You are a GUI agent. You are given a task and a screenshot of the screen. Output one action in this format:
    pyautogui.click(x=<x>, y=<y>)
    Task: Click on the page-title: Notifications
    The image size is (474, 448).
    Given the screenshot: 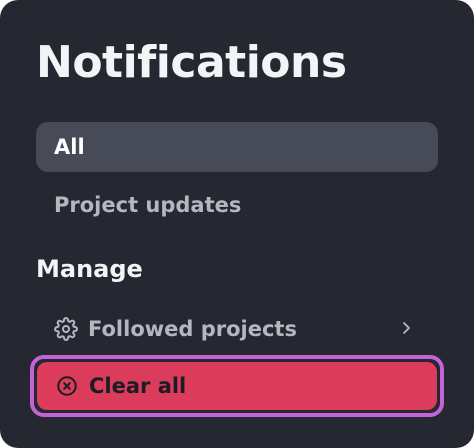 What is the action you would take?
    pyautogui.click(x=191, y=62)
    